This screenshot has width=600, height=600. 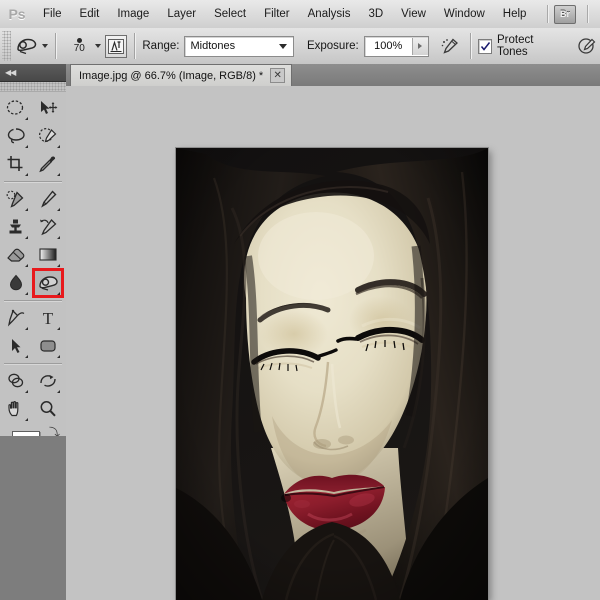 I want to click on document-tab: Image.jpg @ 66.7% (Image, RGB/8) * ✕, so click(x=181, y=75).